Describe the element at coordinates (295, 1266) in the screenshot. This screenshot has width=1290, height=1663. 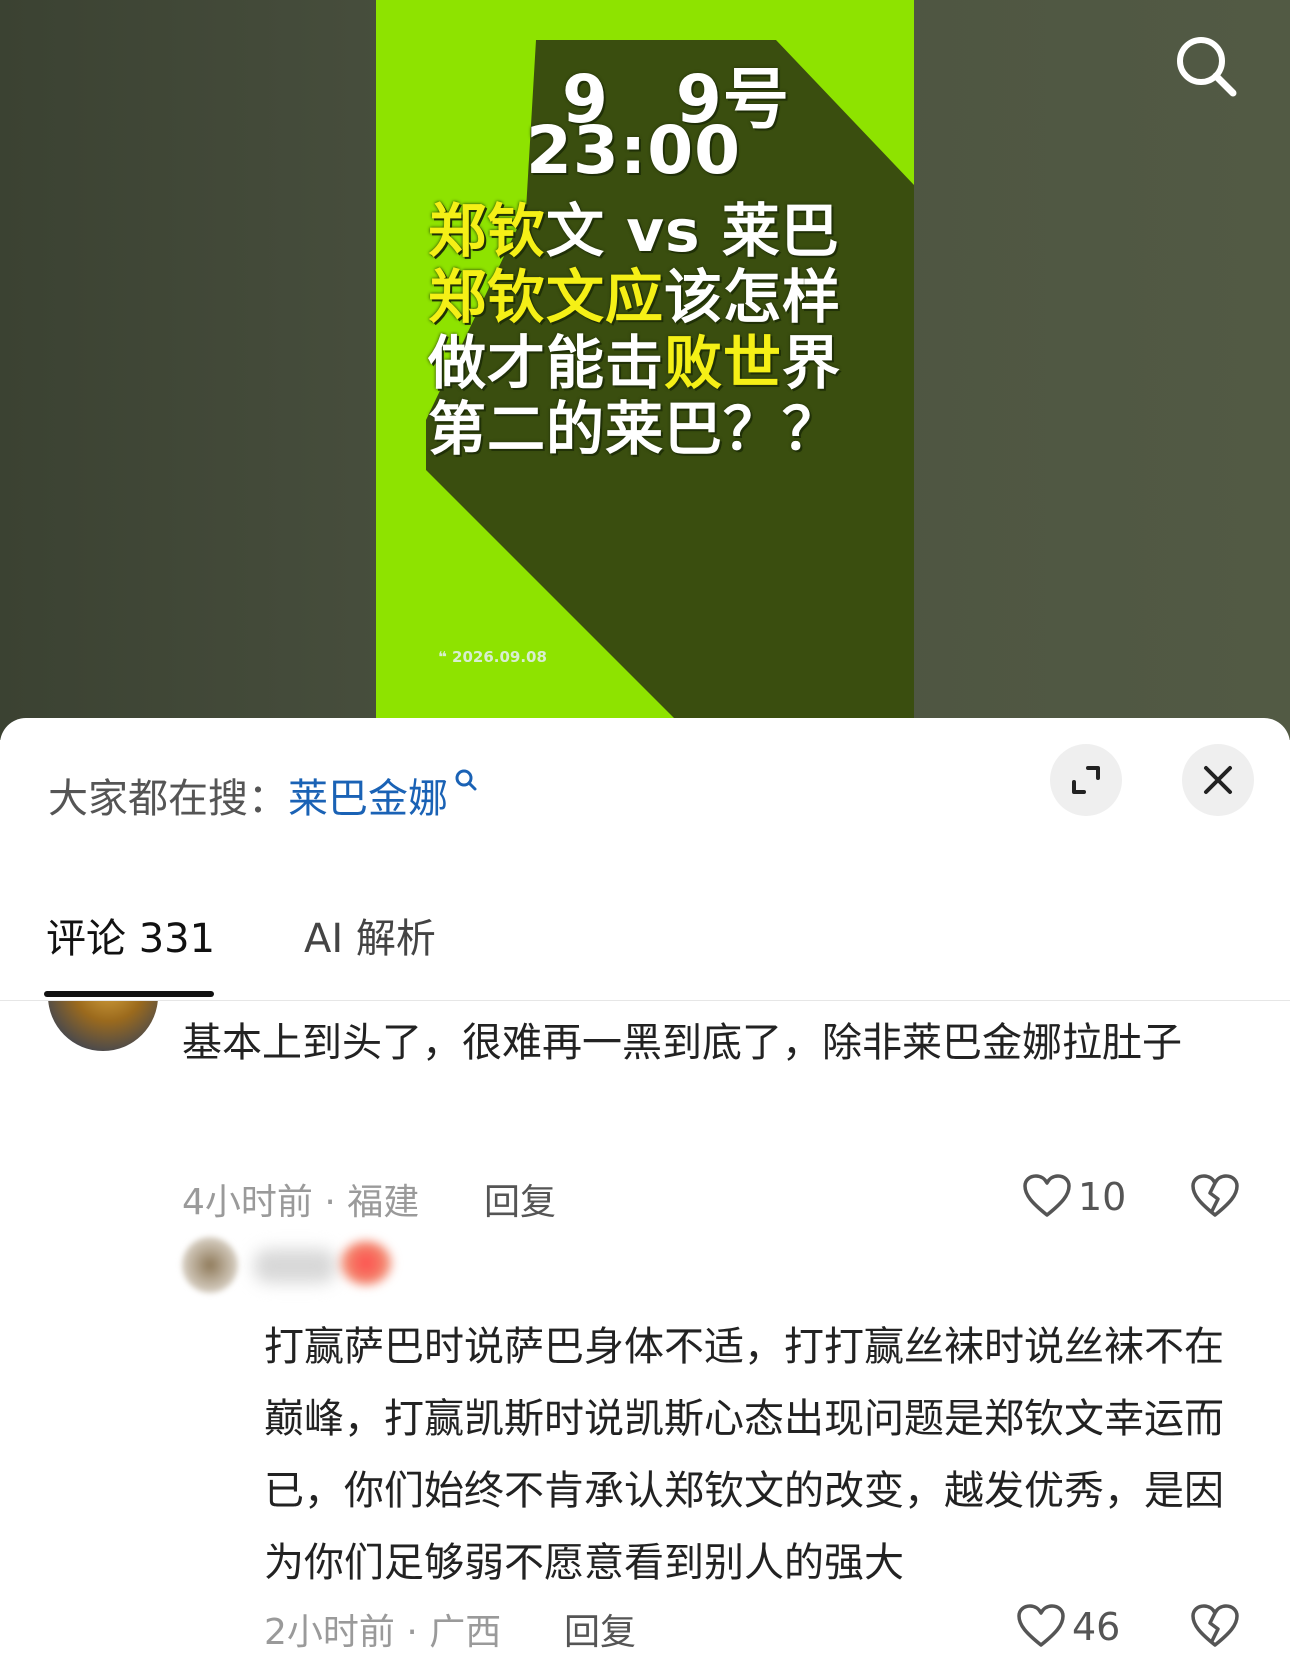
I see `username-blurred` at that location.